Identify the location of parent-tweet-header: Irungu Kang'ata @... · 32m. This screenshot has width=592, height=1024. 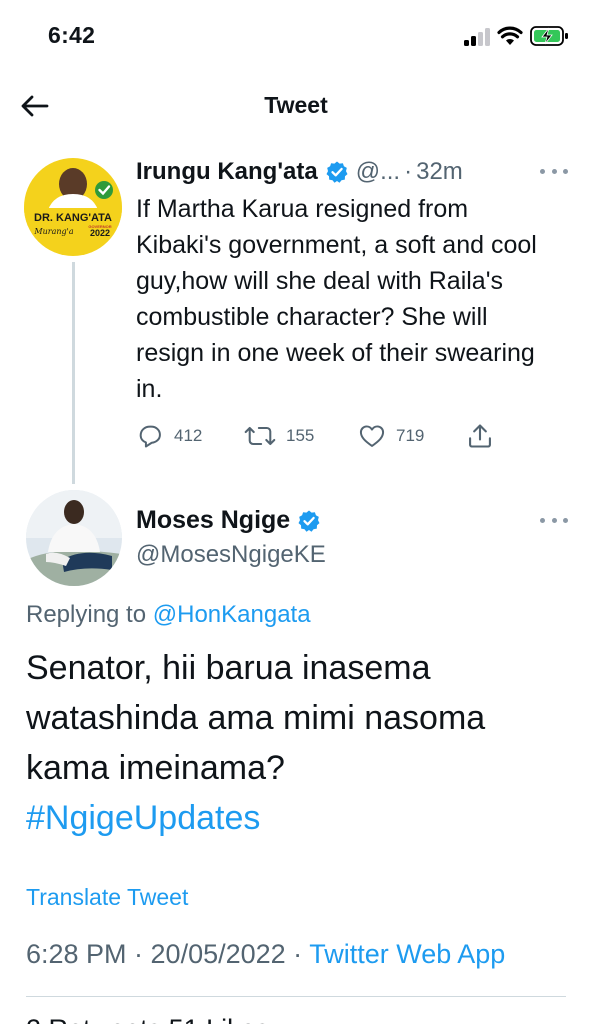
(299, 172).